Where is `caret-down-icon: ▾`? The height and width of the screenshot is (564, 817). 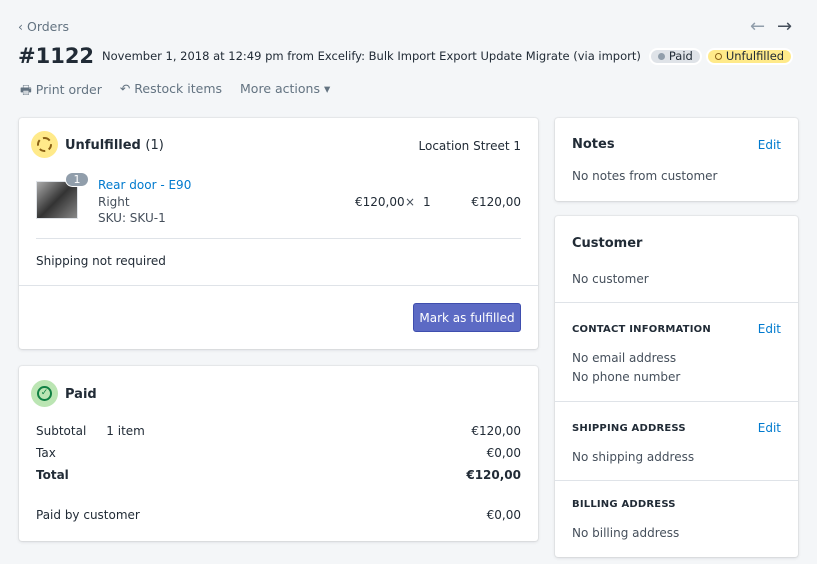
caret-down-icon: ▾ is located at coordinates (325, 88).